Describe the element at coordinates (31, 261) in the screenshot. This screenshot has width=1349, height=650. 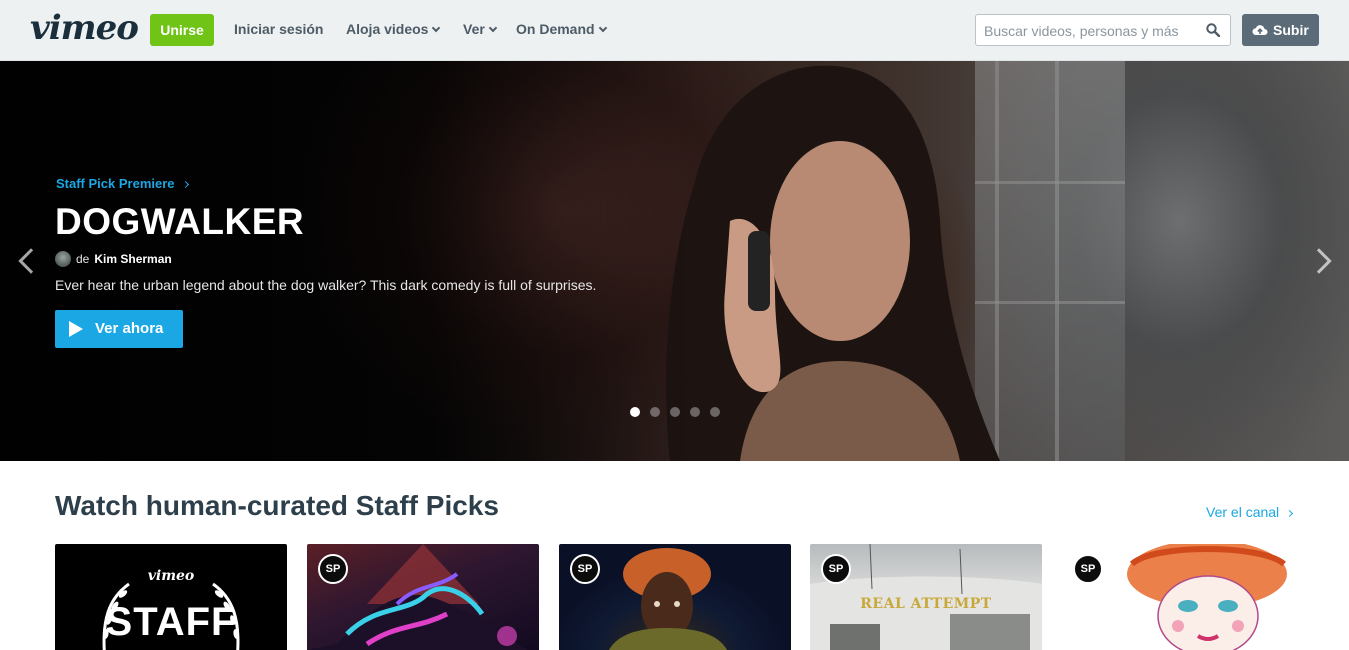
I see `chevron-left-icon` at that location.